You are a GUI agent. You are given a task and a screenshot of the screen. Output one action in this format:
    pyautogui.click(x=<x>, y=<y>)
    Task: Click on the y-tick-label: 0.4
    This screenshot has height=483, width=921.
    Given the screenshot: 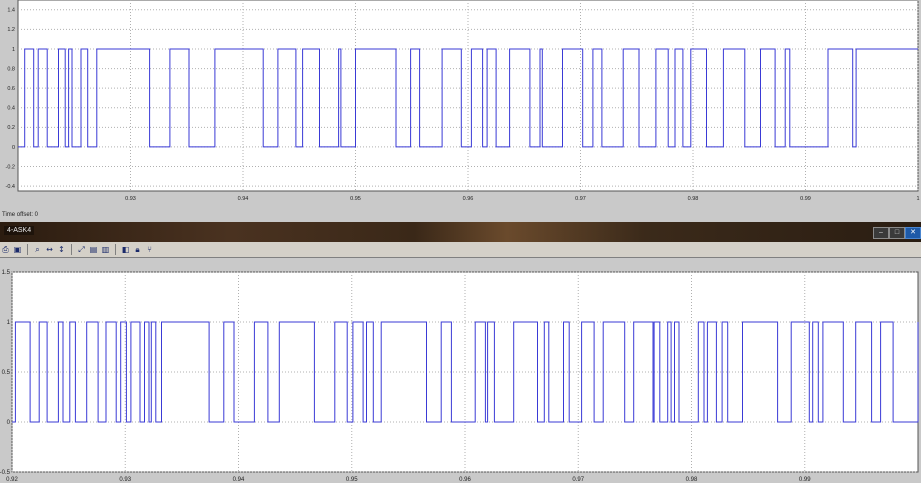 What is the action you would take?
    pyautogui.click(x=11, y=109)
    